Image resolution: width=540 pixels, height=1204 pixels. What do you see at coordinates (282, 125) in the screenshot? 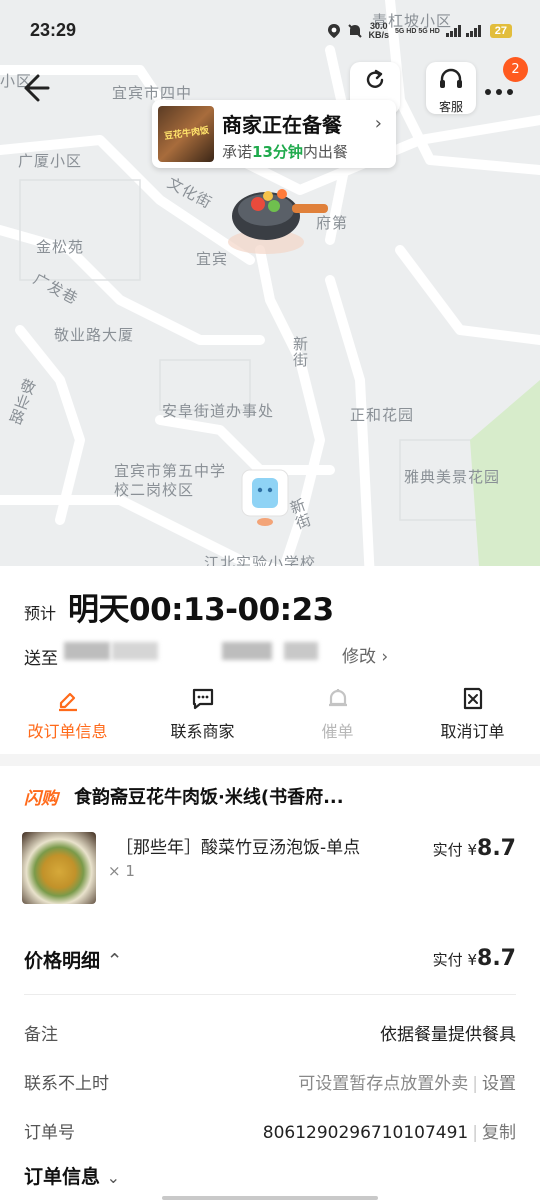
I see `merchant-status-title: 商家正在备餐` at bounding box center [282, 125].